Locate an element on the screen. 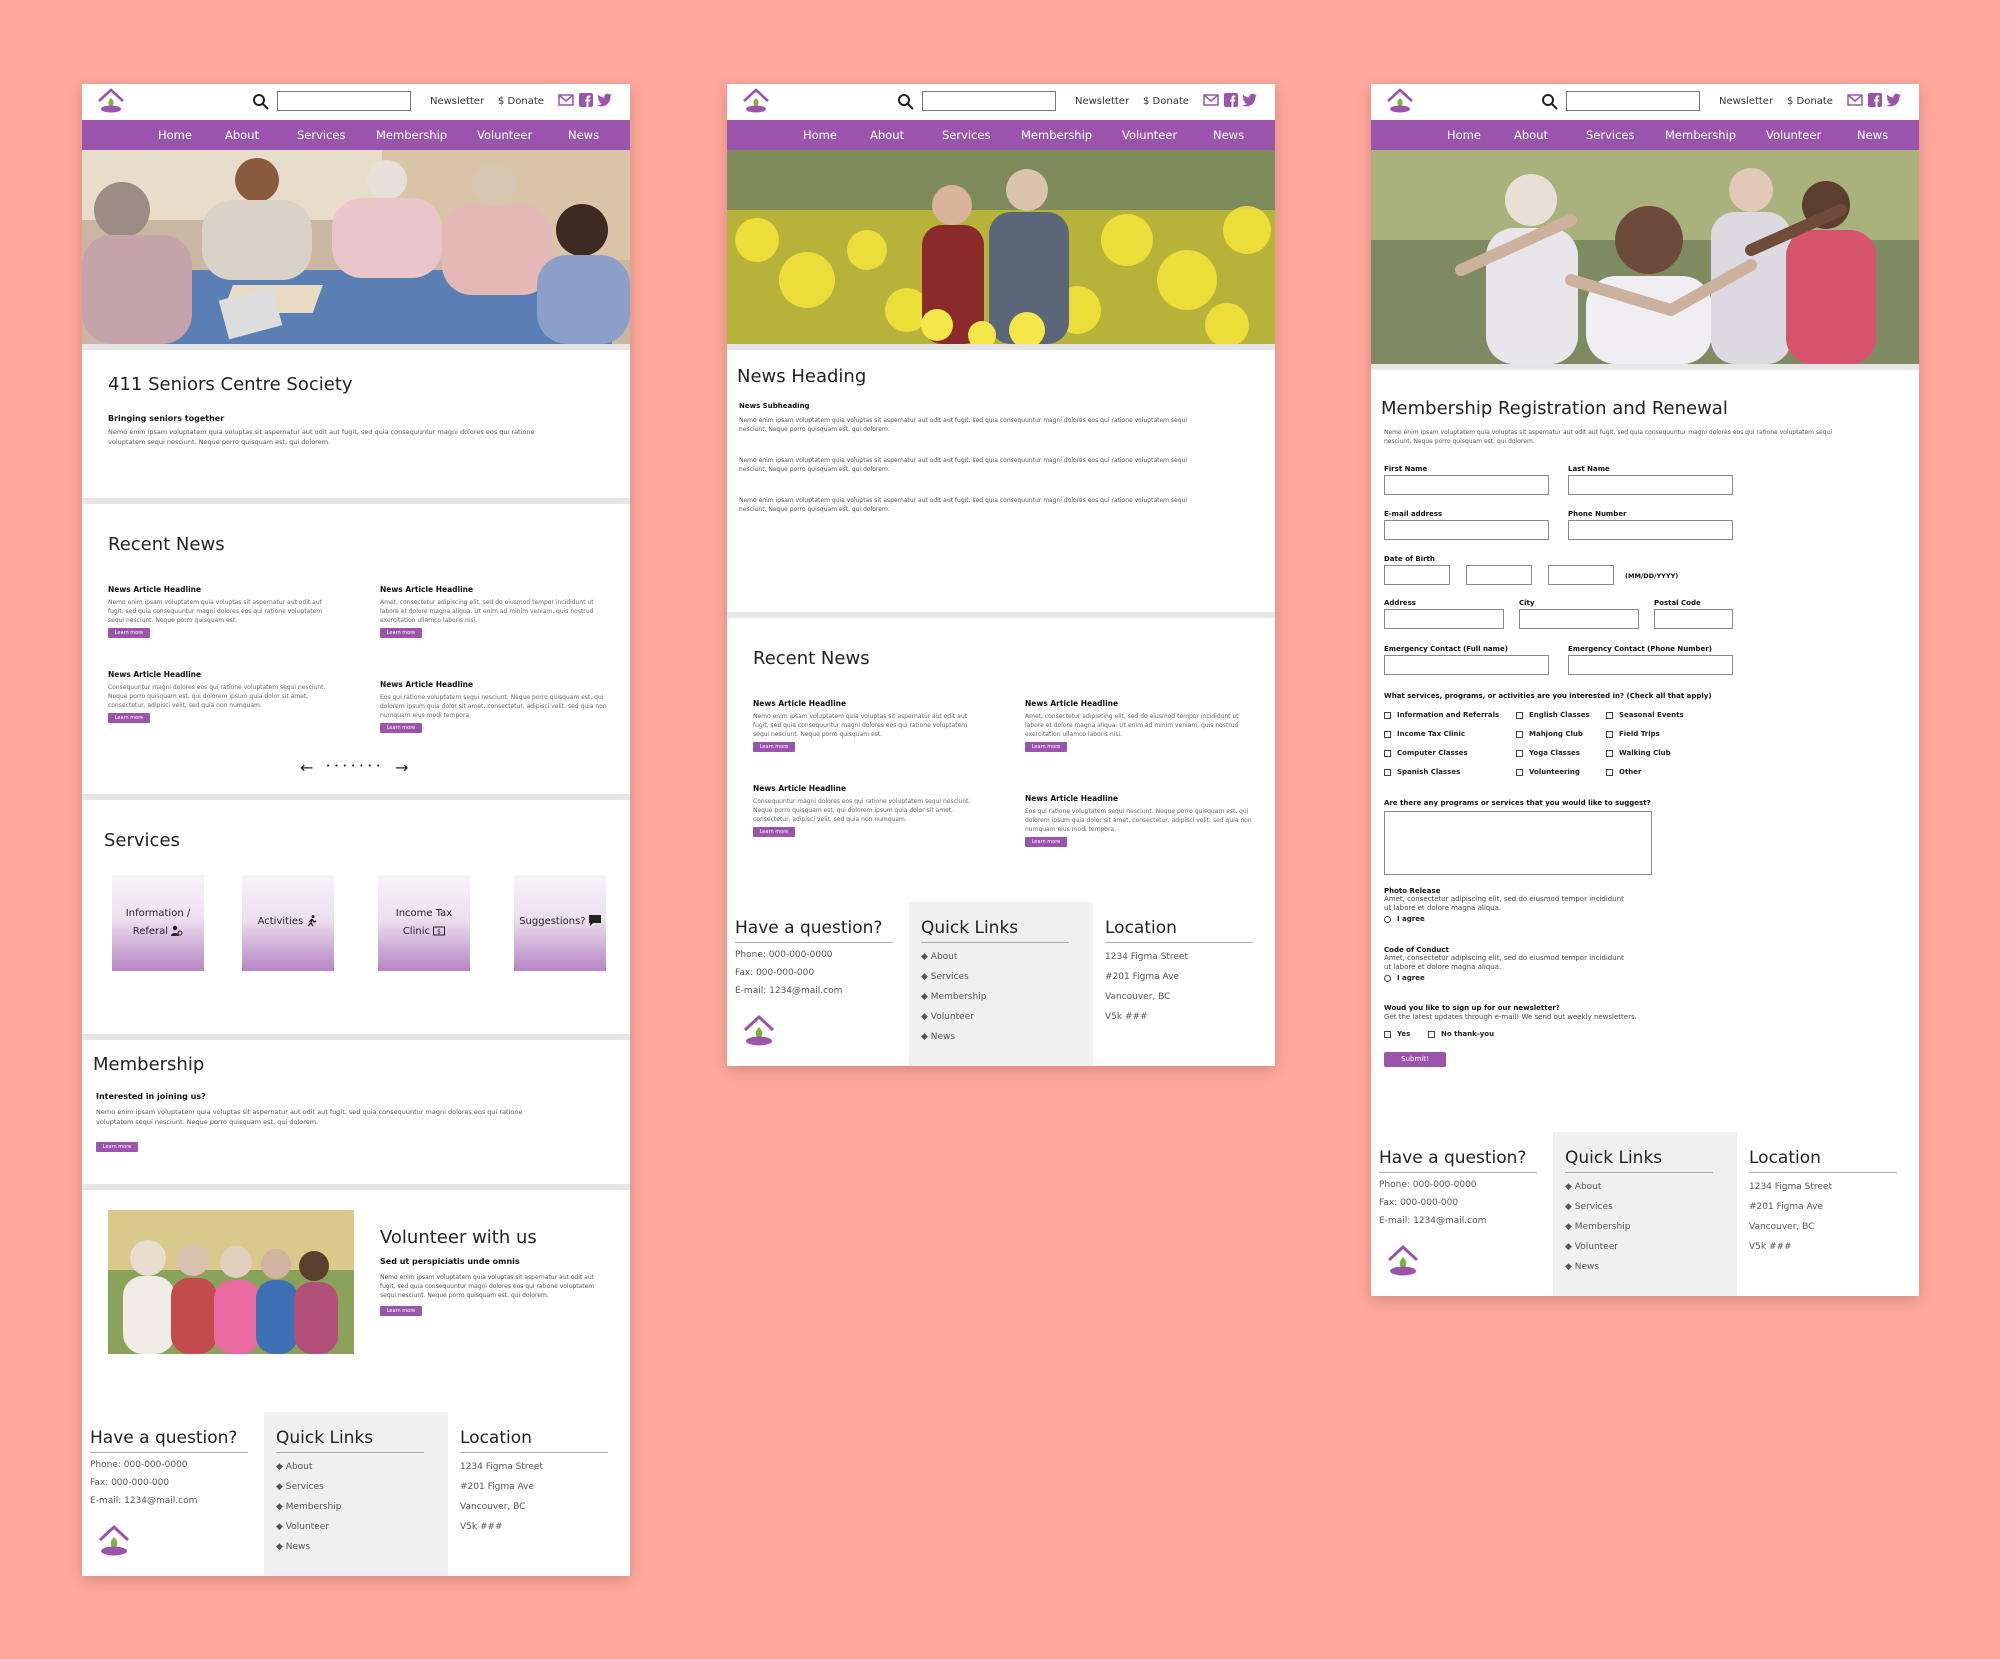 Image resolution: width=2000 pixels, height=1659 pixels. interest-checkbox: Field Trips is located at coordinates (1633, 734).